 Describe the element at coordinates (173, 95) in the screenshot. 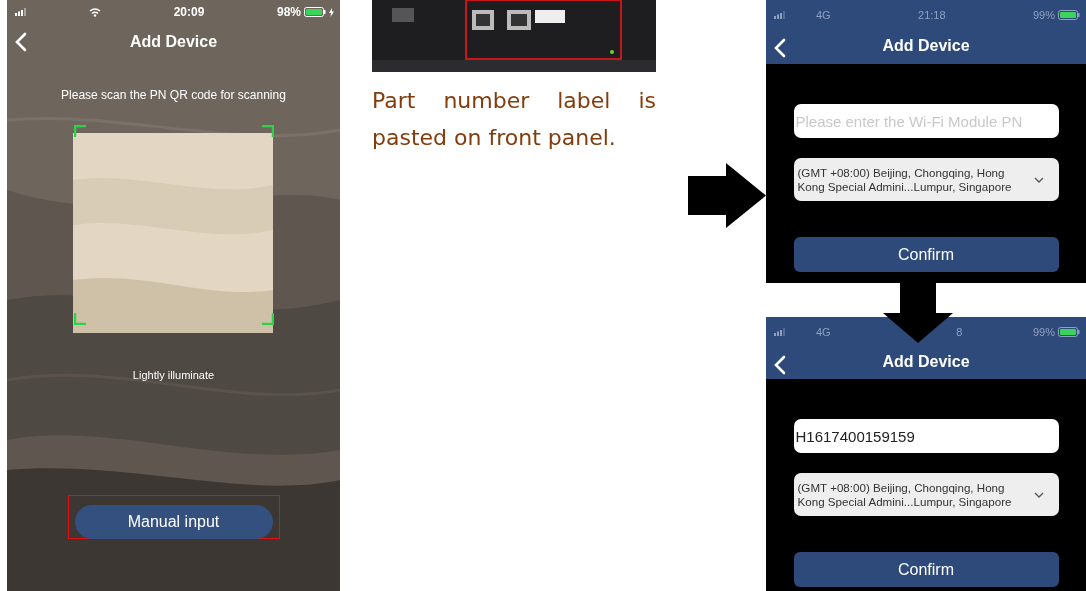

I see `scan-instruction: Please scan the PN QR code for scanning` at that location.